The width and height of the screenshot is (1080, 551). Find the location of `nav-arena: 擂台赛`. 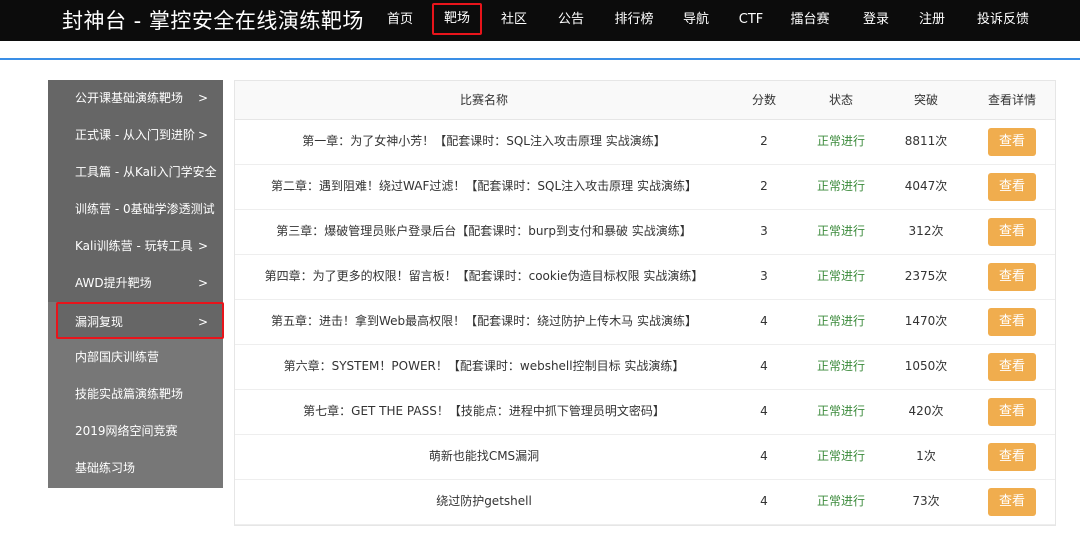

nav-arena: 擂台赛 is located at coordinates (809, 20).